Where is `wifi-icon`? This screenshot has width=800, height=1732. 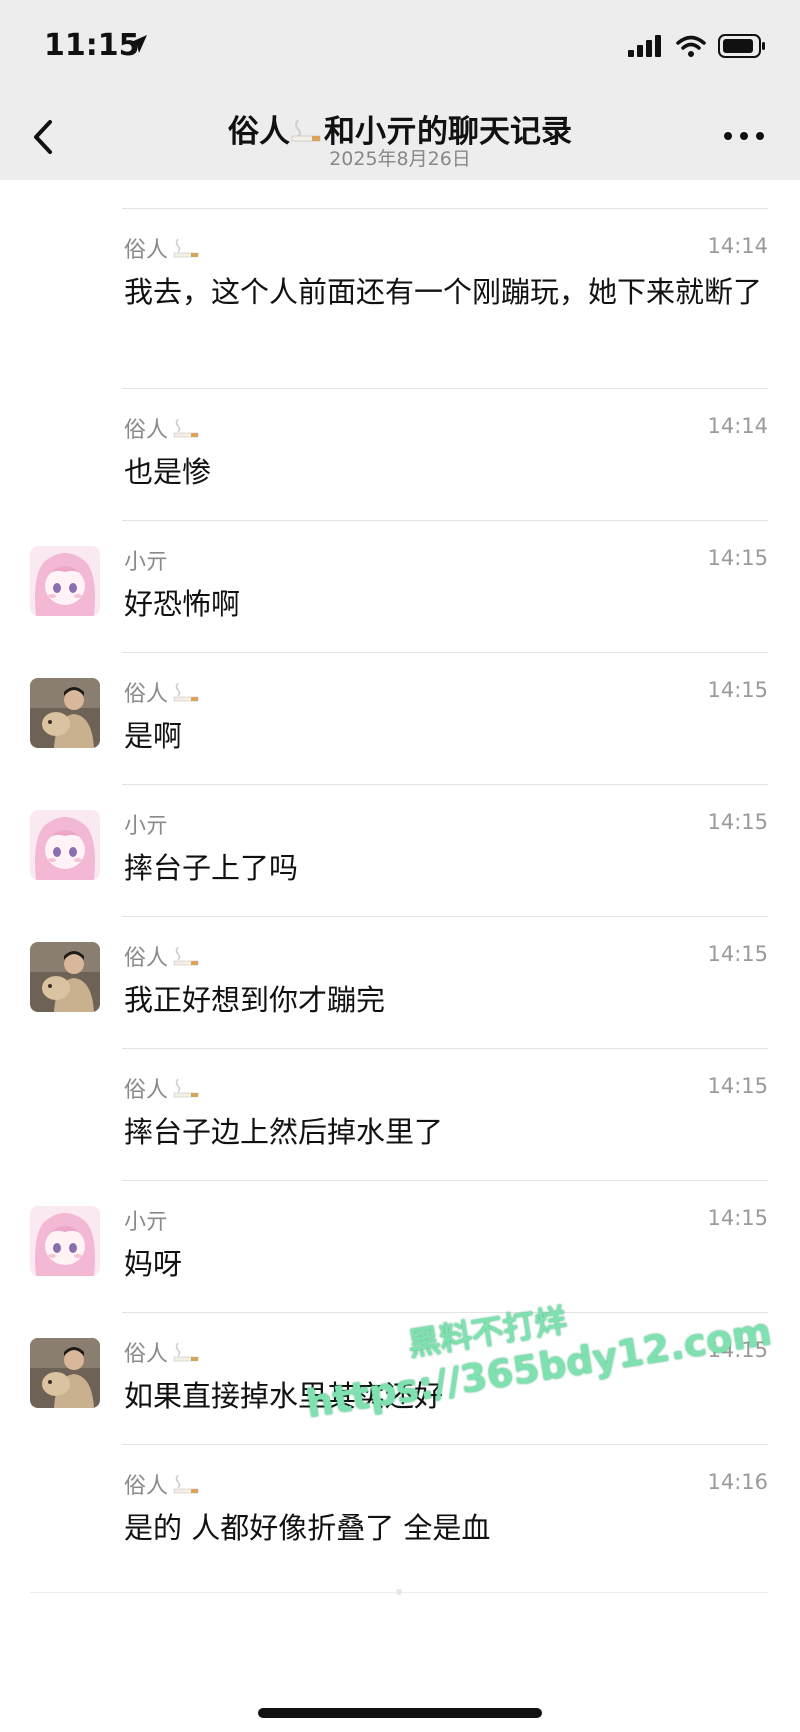 wifi-icon is located at coordinates (691, 46).